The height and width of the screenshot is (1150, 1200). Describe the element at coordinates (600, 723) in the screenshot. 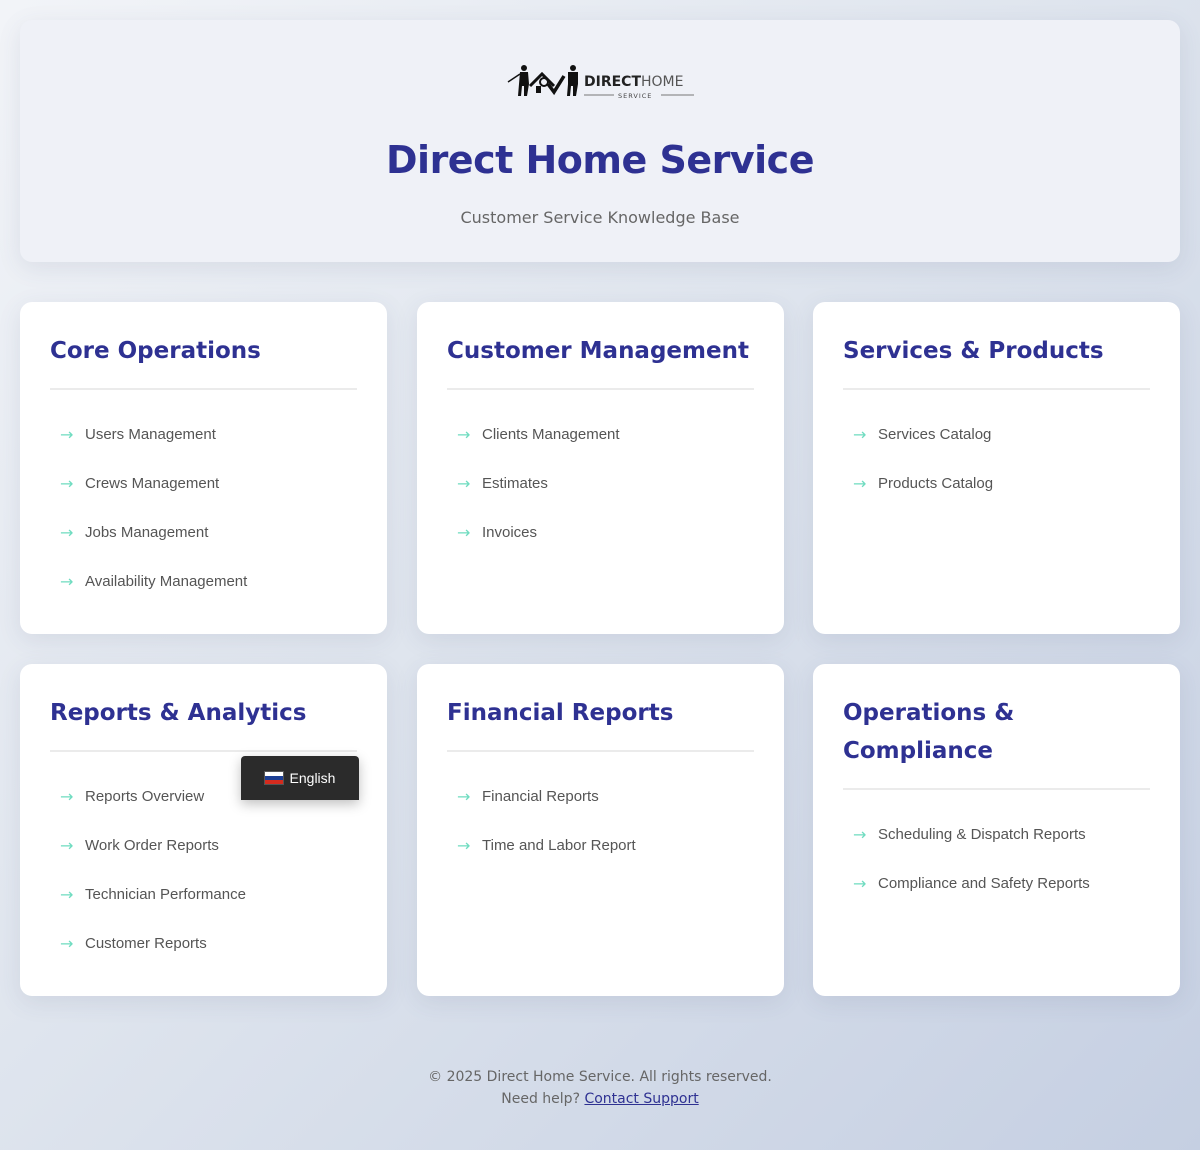

I see `section-title: Financial Reports` at that location.